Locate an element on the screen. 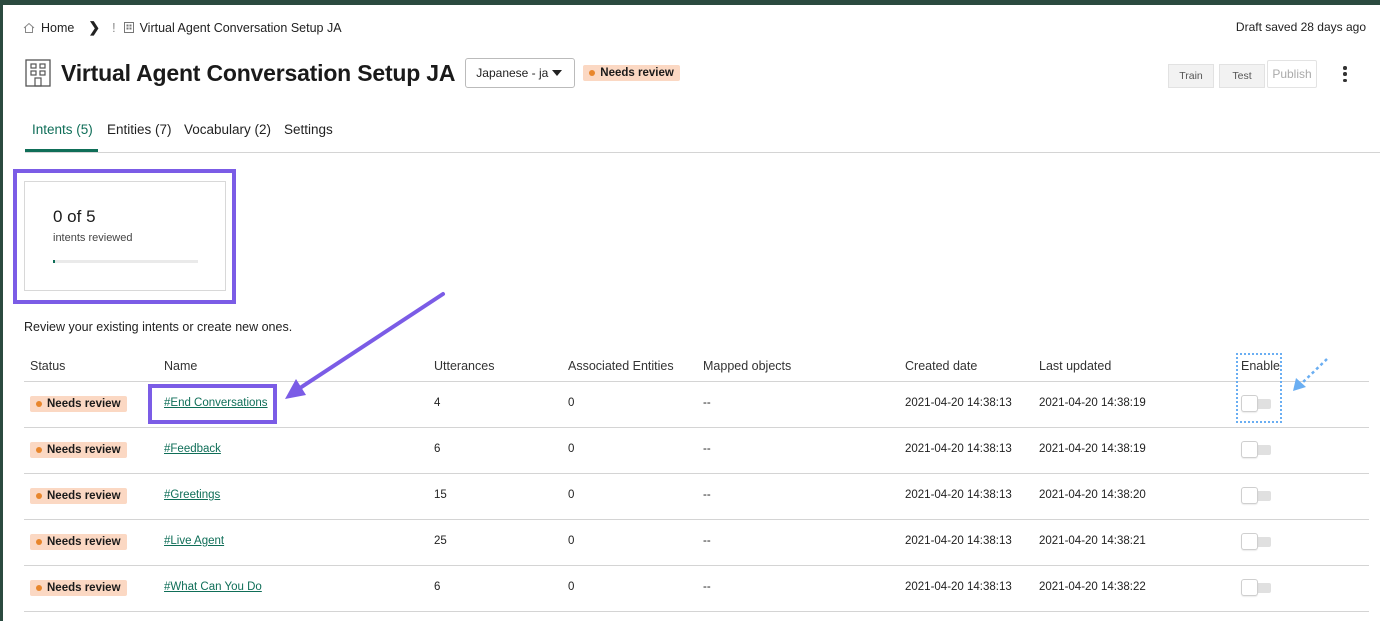  chevron-right-icon: ❯ is located at coordinates (94, 27).